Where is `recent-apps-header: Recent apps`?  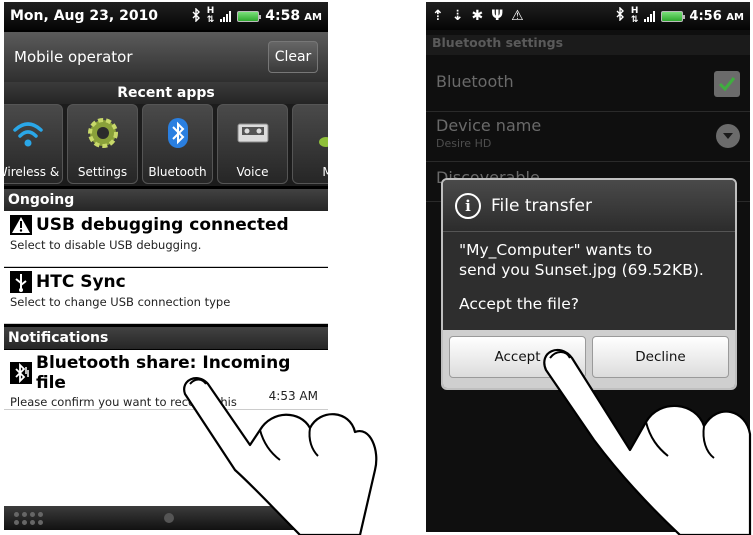 recent-apps-header: Recent apps is located at coordinates (166, 93).